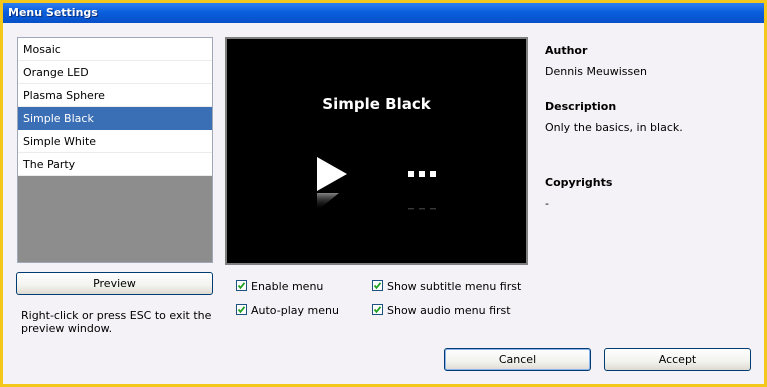 This screenshot has width=767, height=387. I want to click on checkbox-label: Show subtitle menu first, so click(454, 286).